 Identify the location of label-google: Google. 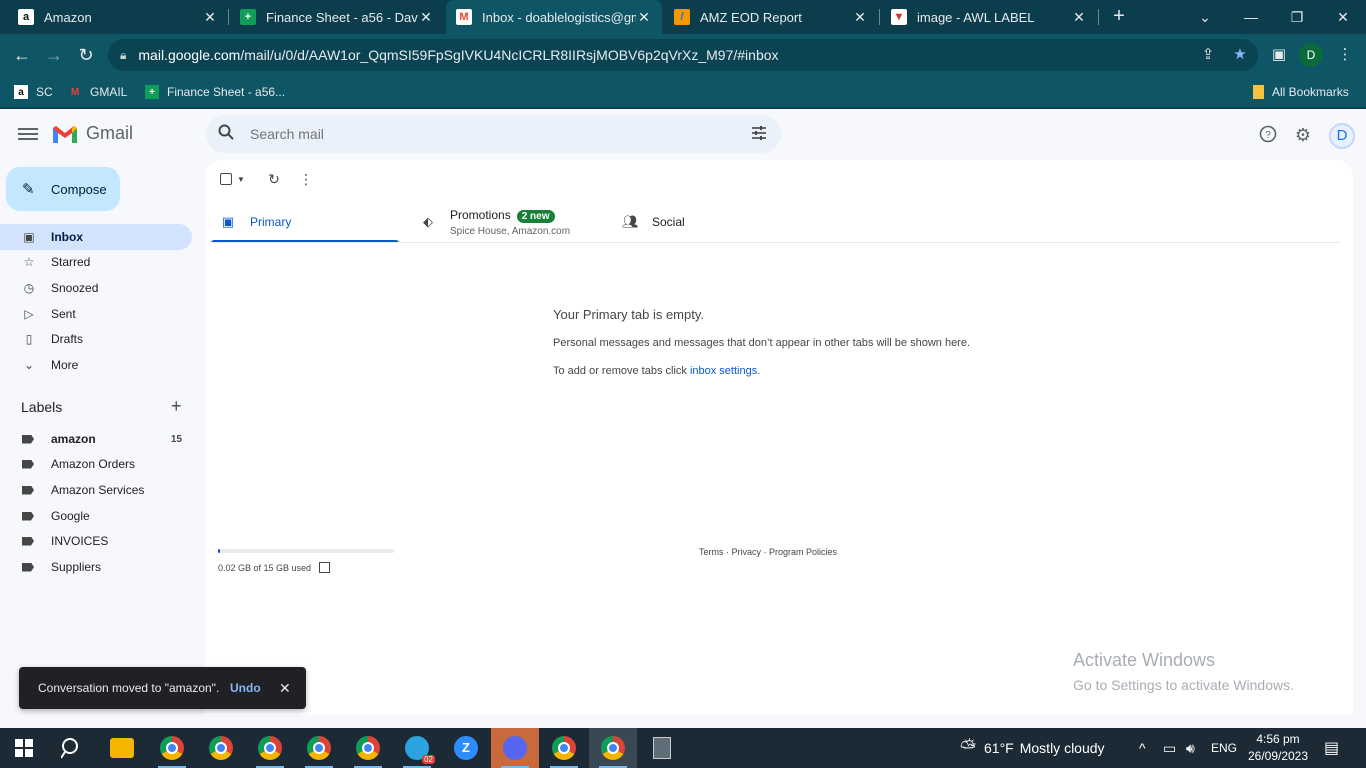
(96, 516).